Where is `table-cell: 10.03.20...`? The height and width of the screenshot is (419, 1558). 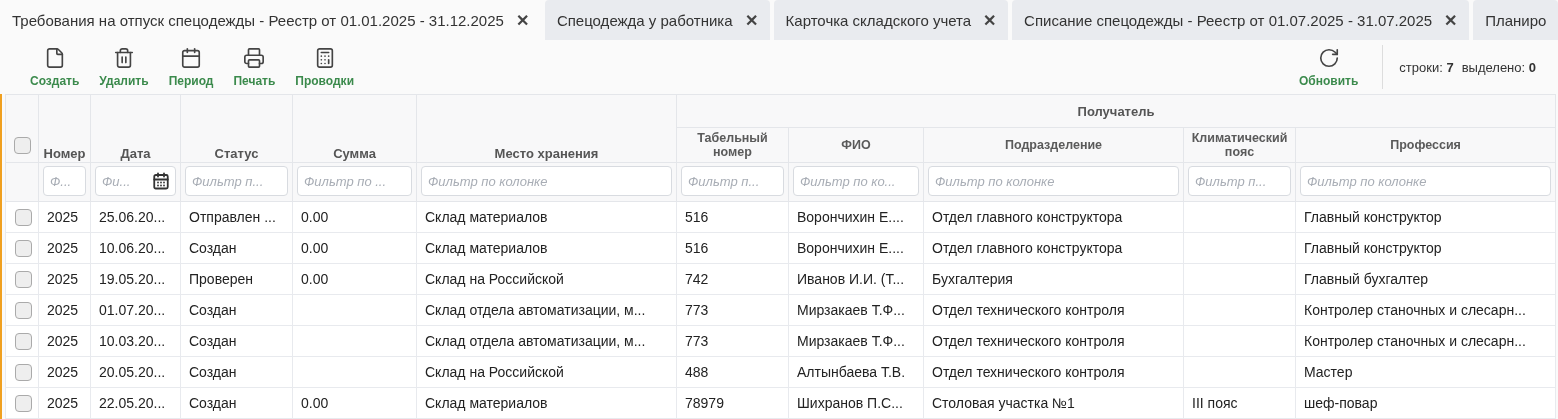 table-cell: 10.03.20... is located at coordinates (132, 341).